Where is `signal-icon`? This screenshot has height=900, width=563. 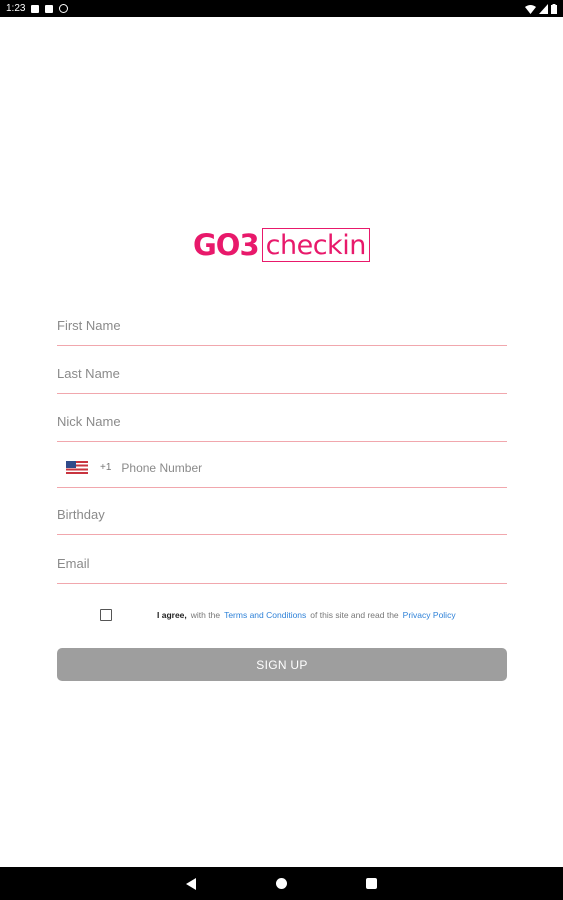 signal-icon is located at coordinates (543, 8).